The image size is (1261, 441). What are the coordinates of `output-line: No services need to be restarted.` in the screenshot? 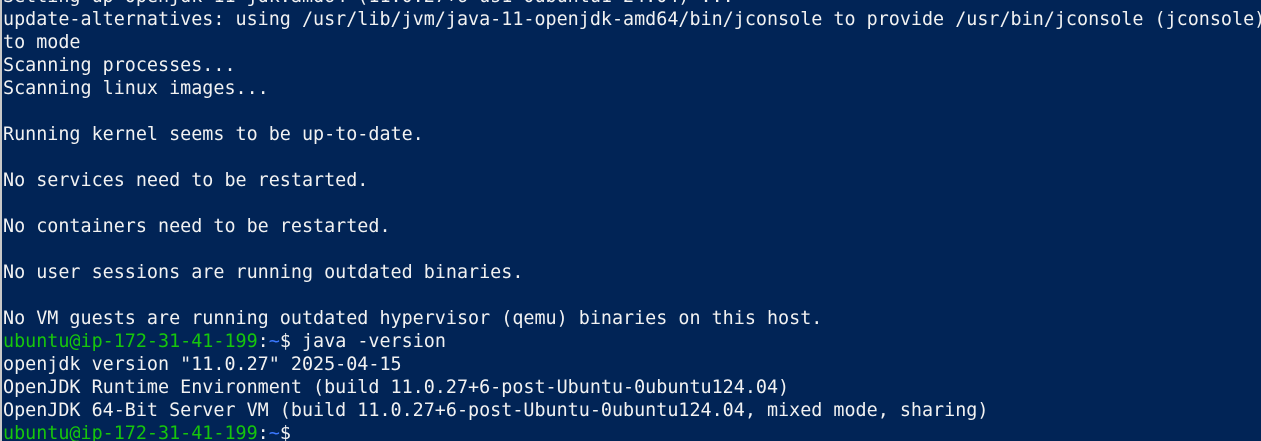 It's located at (186, 180).